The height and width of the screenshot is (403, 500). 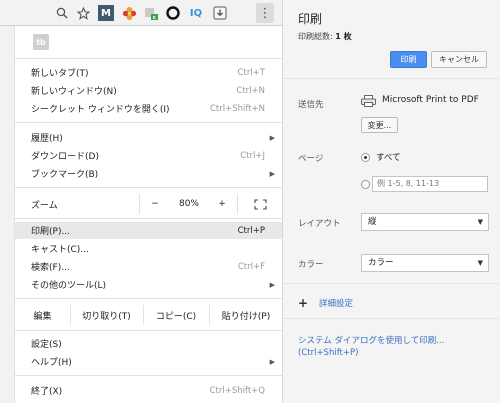 I want to click on layout-label: レイアウト, so click(x=319, y=224).